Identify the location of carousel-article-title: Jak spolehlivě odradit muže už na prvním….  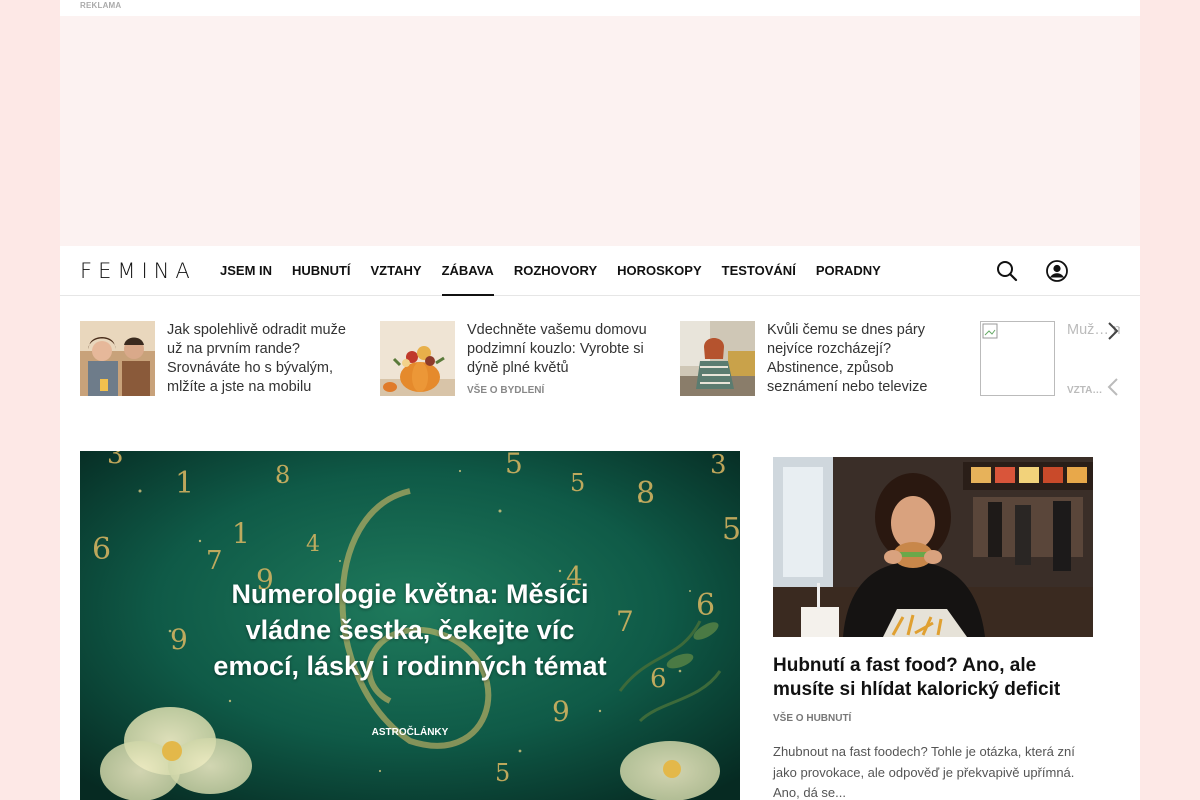
(264, 359).